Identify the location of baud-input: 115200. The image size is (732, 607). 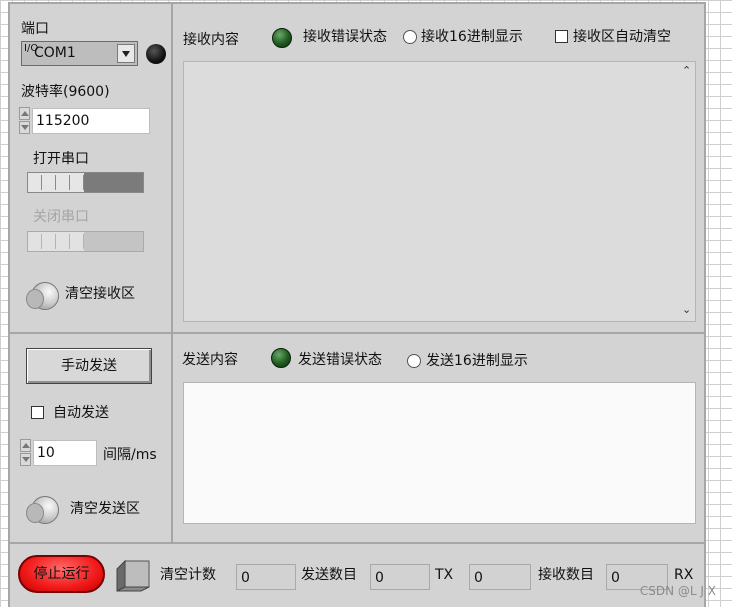
(91, 121).